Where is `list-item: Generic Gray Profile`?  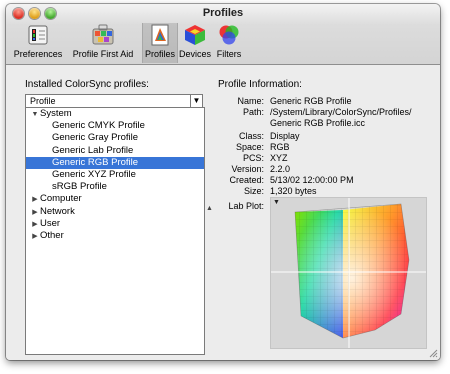 list-item: Generic Gray Profile is located at coordinates (115, 138).